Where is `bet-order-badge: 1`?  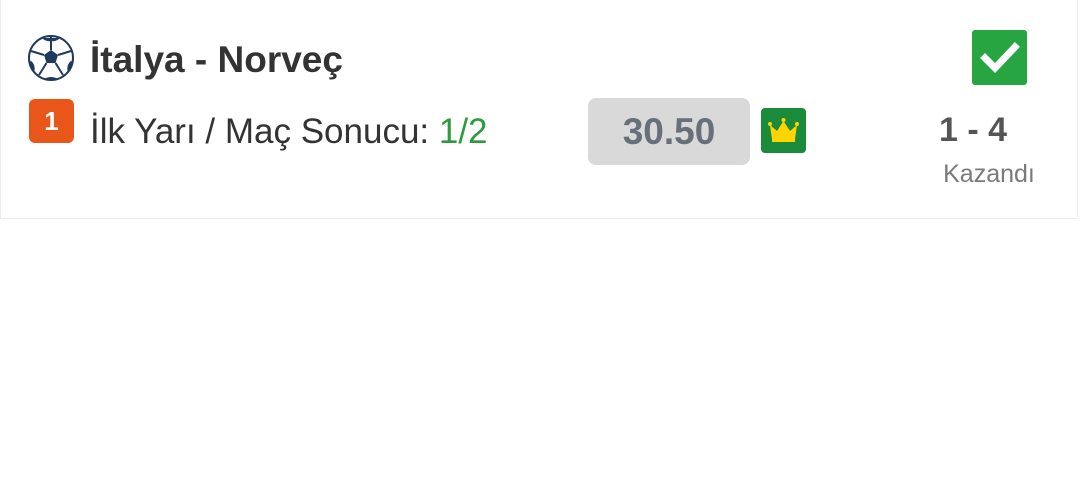
bet-order-badge: 1 is located at coordinates (51, 121).